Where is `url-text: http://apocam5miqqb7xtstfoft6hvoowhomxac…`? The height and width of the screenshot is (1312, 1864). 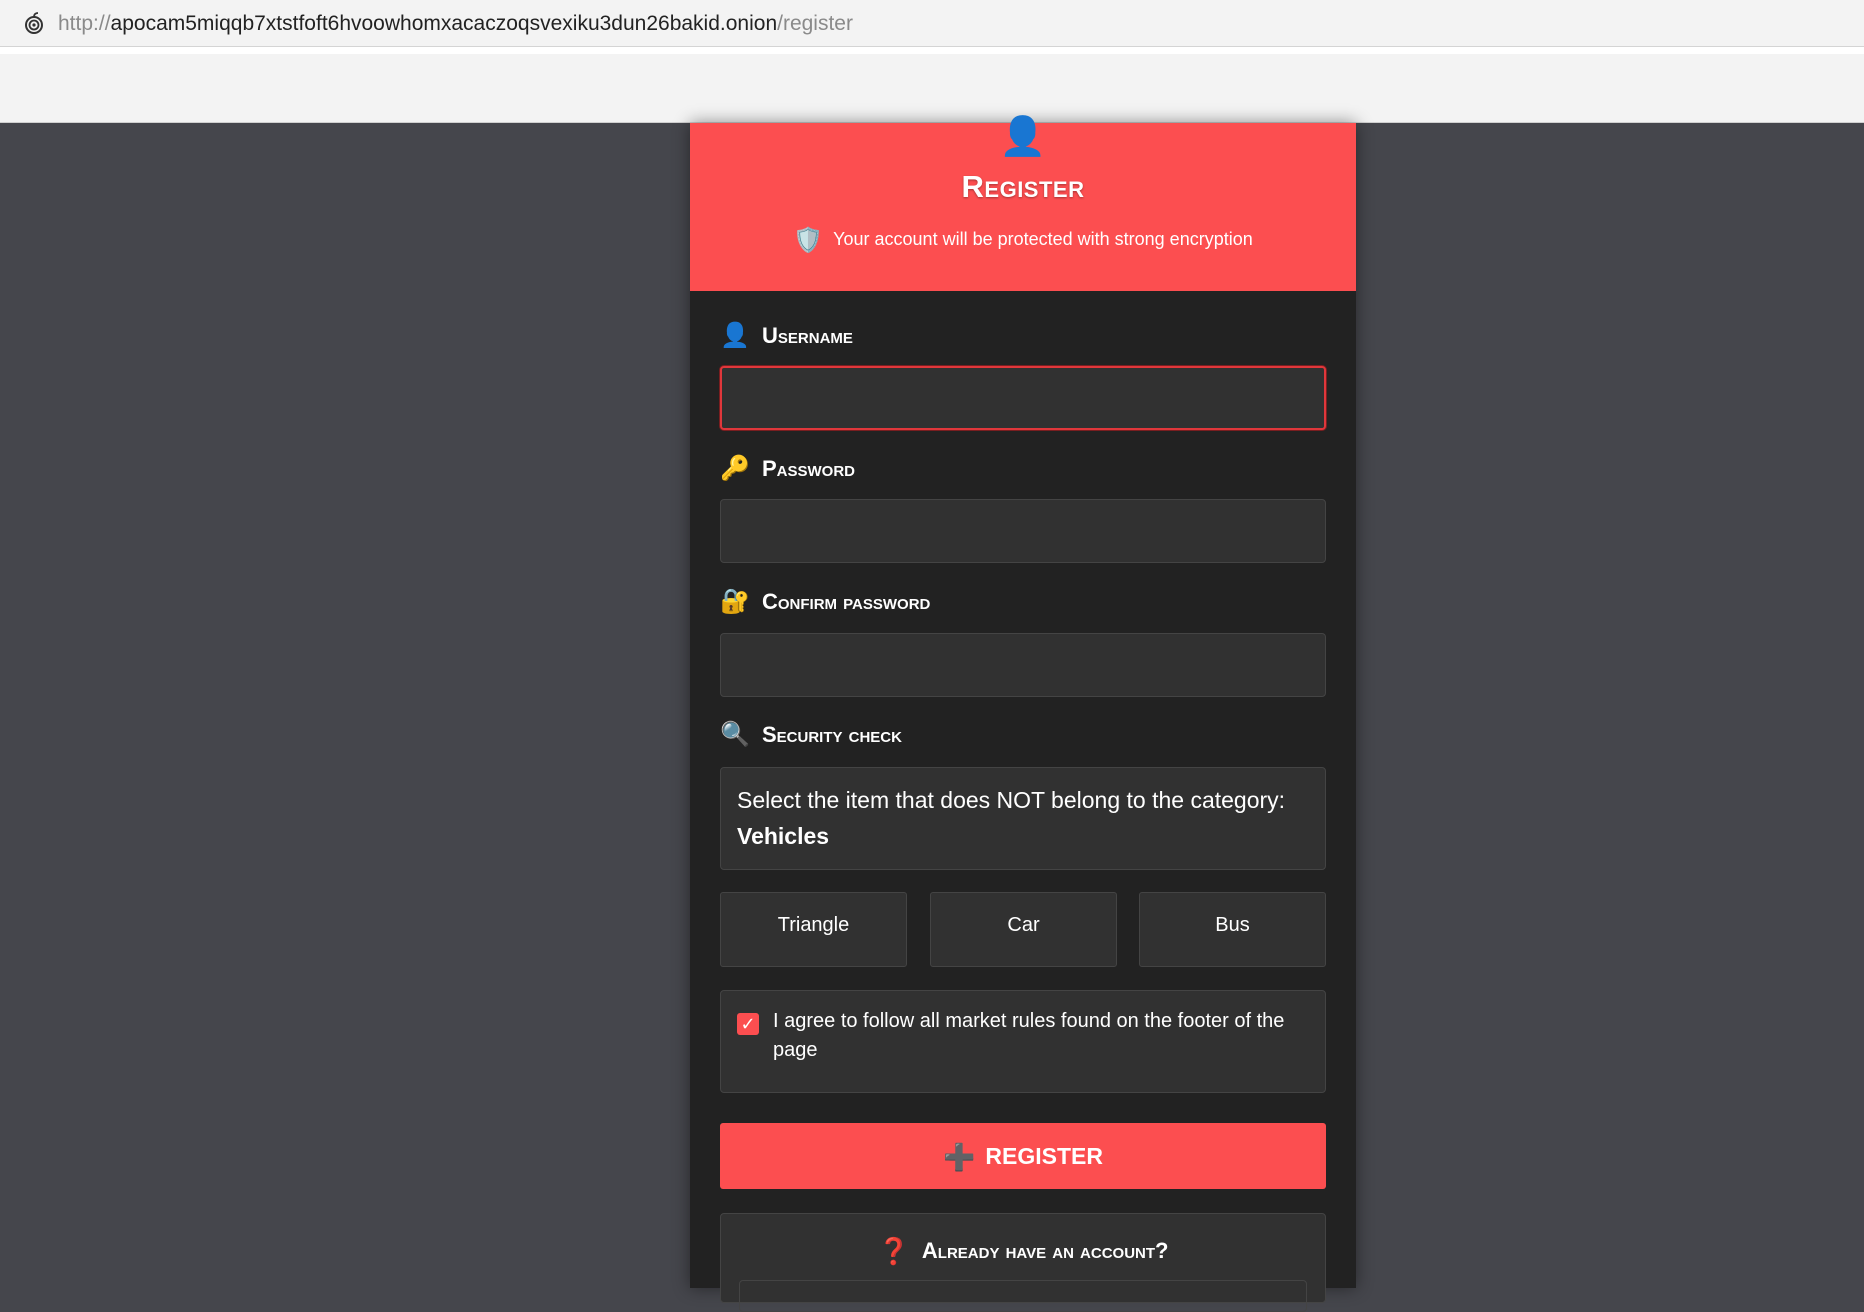 url-text: http://apocam5miqqb7xtstfoft6hvoowhomxac… is located at coordinates (455, 23).